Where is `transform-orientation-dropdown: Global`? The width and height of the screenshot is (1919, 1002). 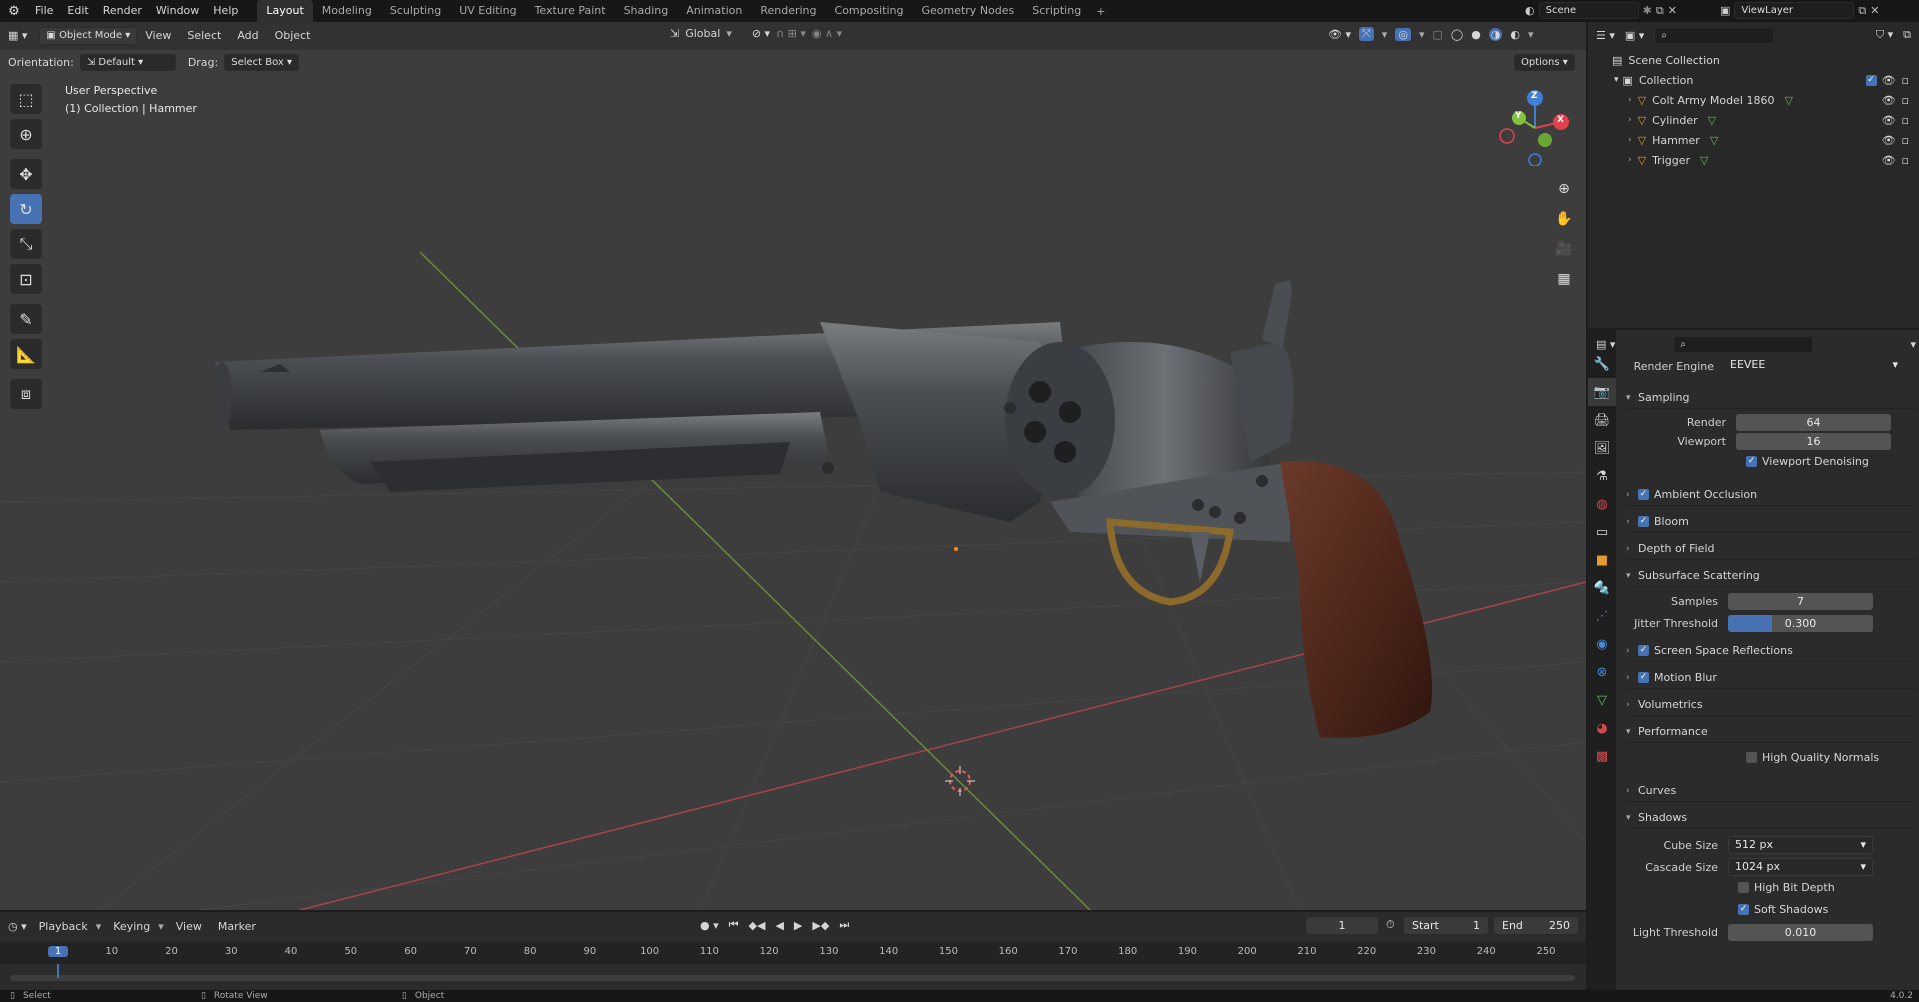 transform-orientation-dropdown: Global is located at coordinates (702, 33).